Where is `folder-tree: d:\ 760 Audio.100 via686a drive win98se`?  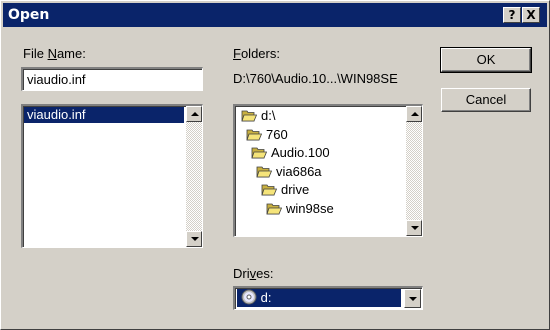
folder-tree: d:\ 760 Audio.100 via686a drive win98se is located at coordinates (328, 170).